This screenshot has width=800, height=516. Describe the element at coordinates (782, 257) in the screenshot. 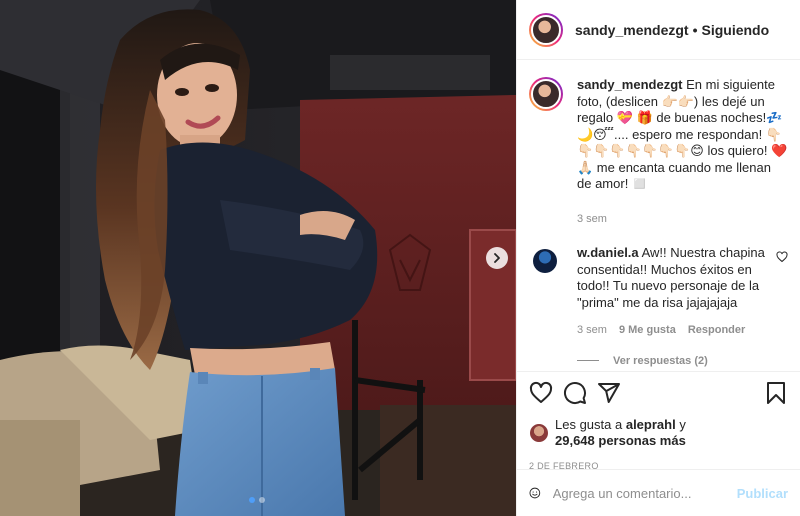

I see `comment-like-heart-icon` at that location.